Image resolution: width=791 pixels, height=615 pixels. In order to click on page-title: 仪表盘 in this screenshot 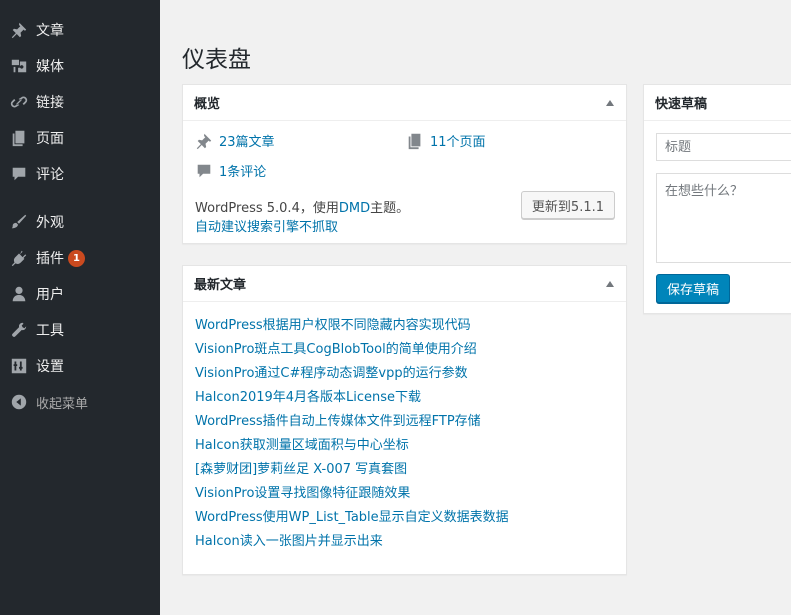, I will do `click(216, 60)`.